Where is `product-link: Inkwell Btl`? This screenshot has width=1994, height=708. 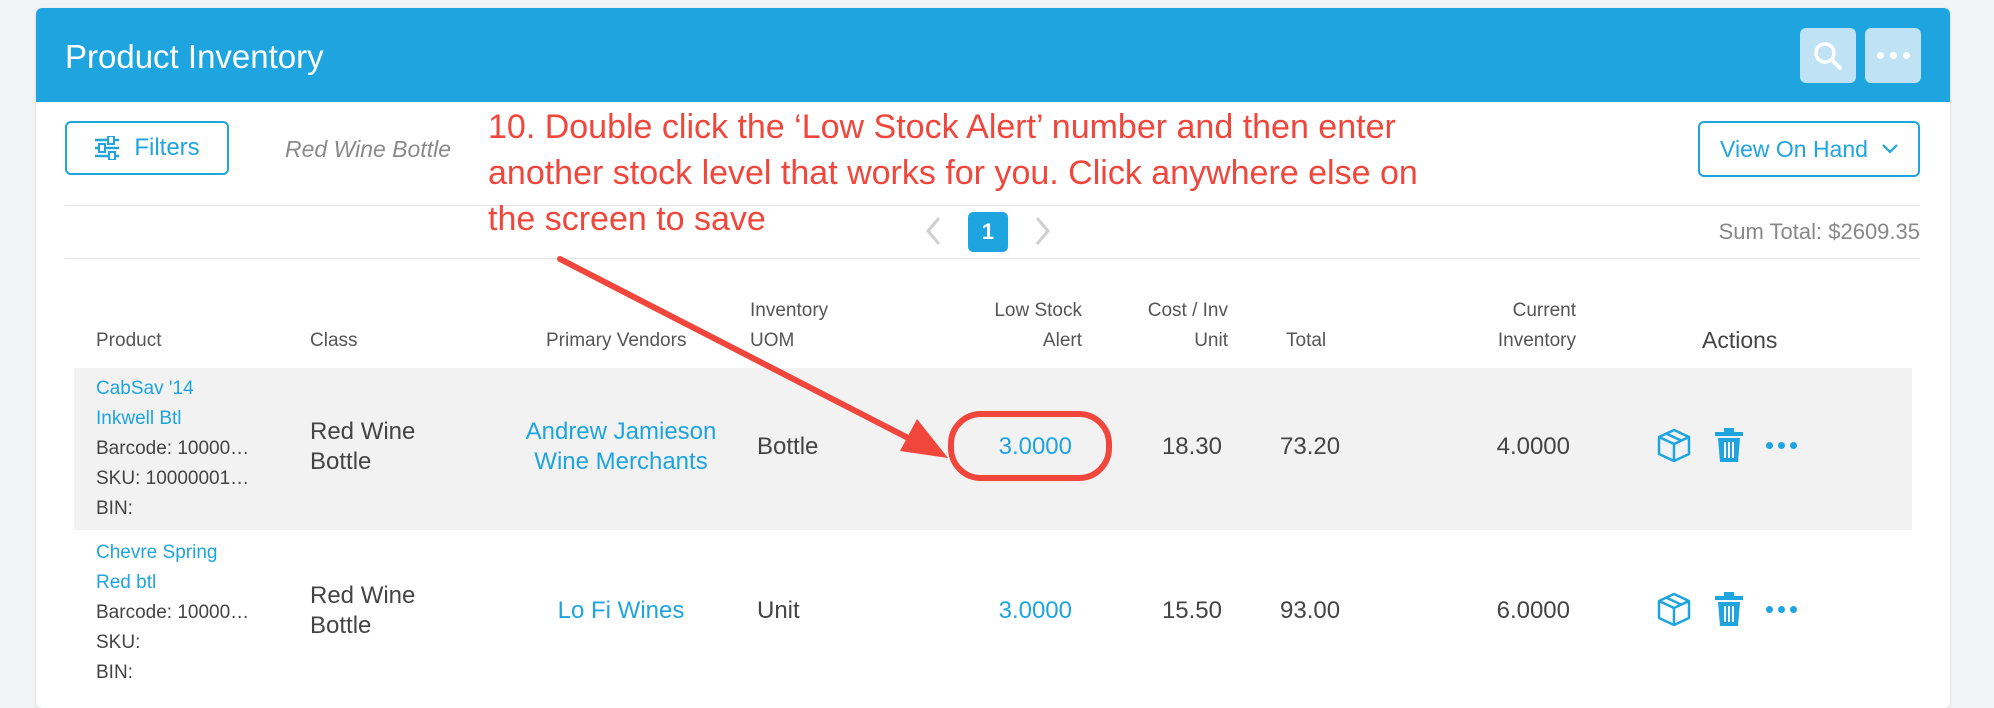
product-link: Inkwell Btl is located at coordinates (181, 419).